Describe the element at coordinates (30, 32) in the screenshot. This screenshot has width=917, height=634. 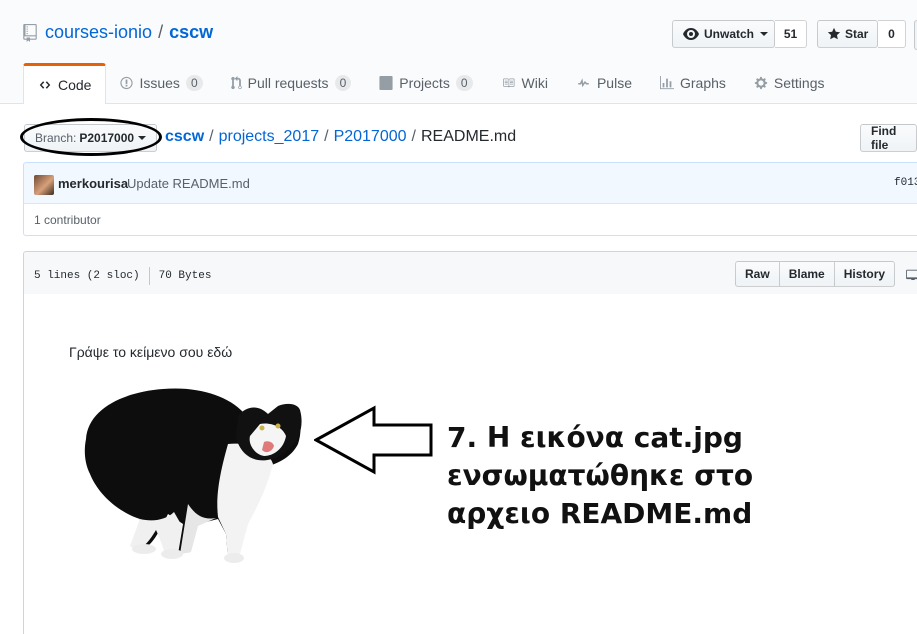
I see `repo-icon` at that location.